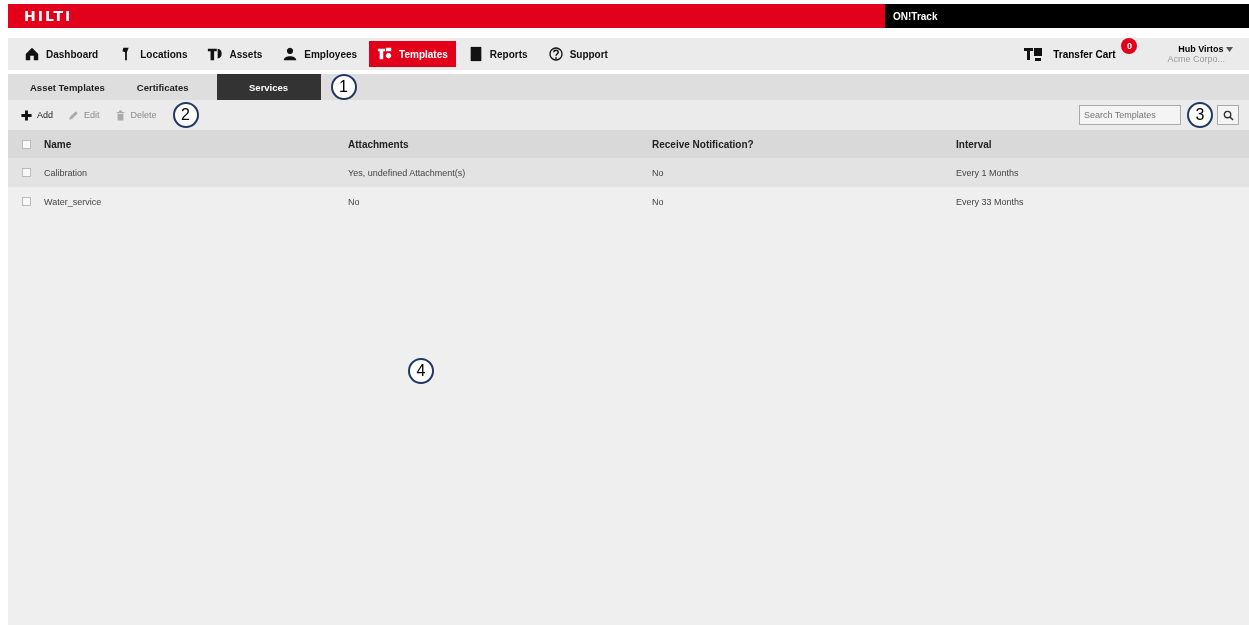  I want to click on sub-tab: Asset Templates, so click(67, 87).